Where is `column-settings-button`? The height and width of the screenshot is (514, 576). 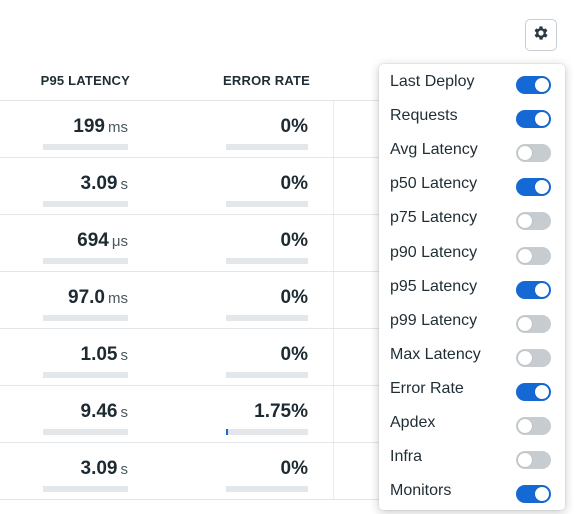
column-settings-button is located at coordinates (541, 35).